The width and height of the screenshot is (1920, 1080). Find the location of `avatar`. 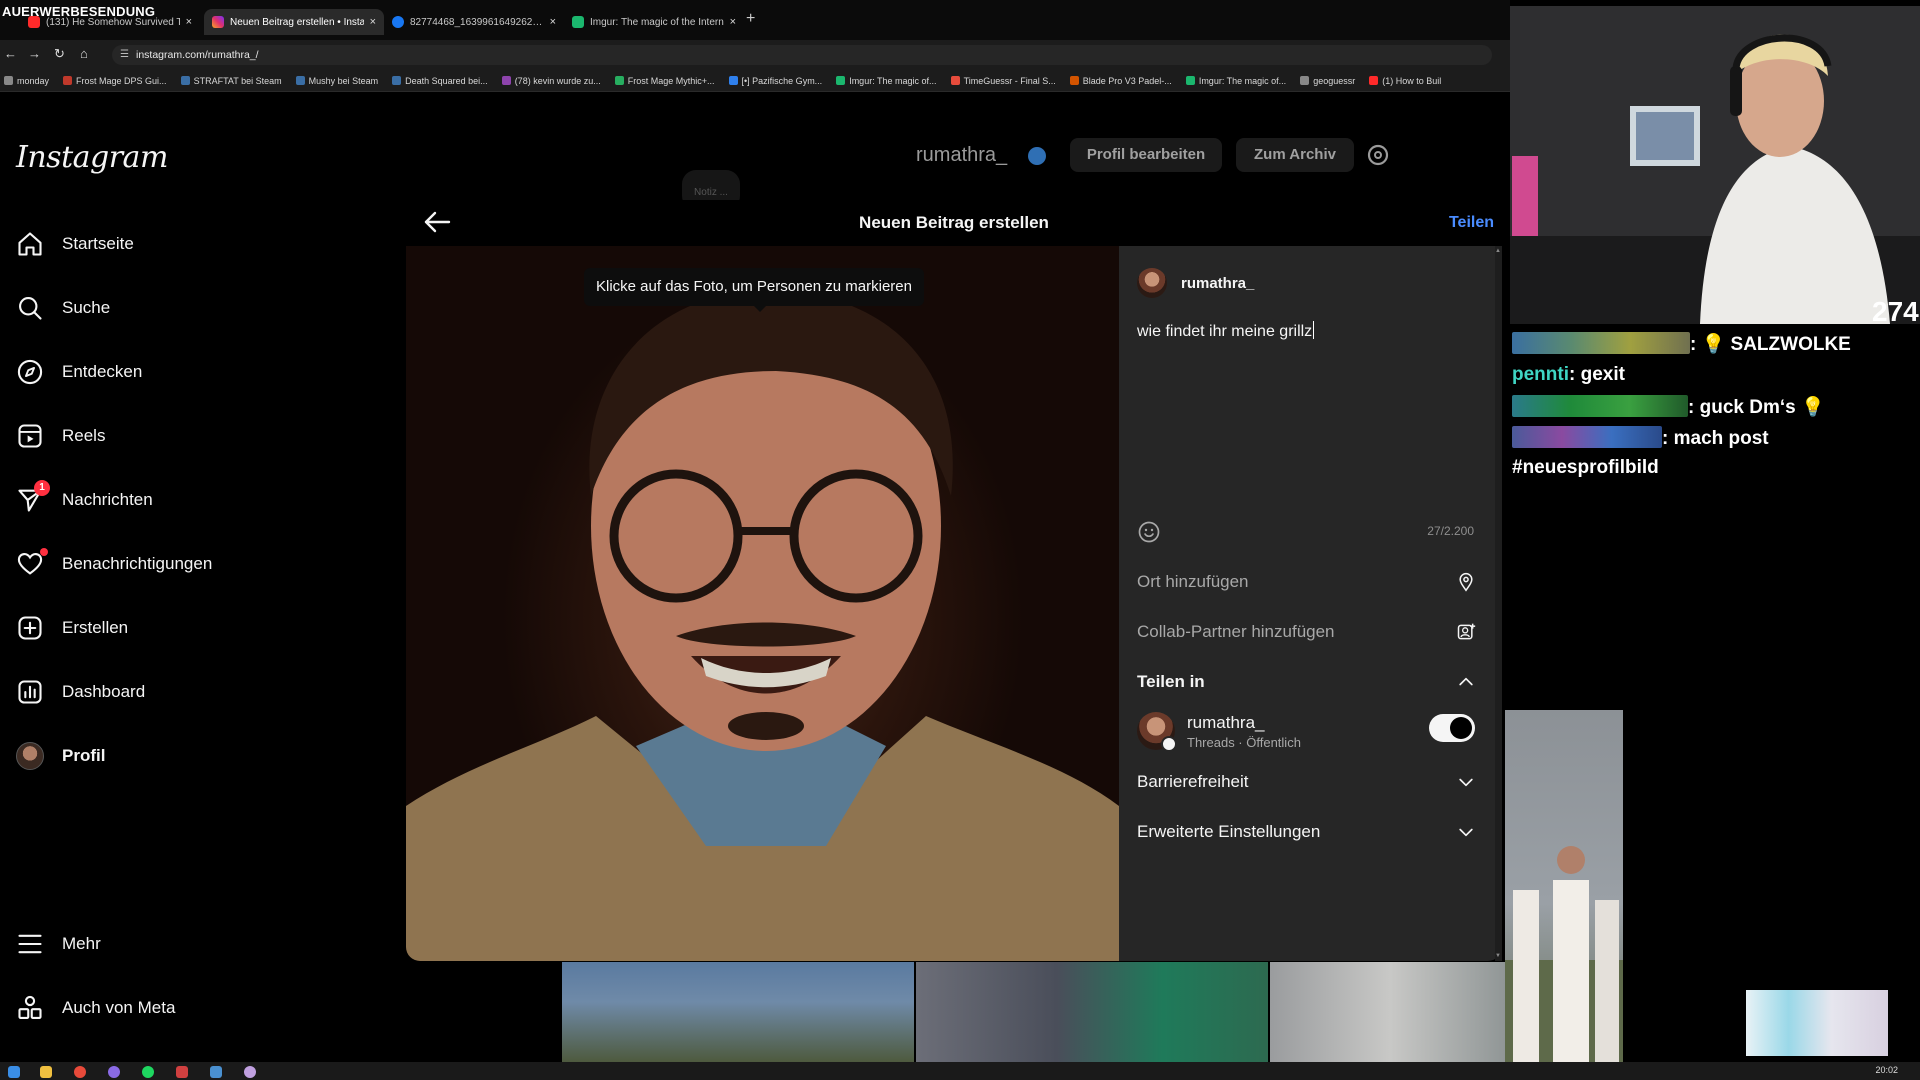

avatar is located at coordinates (30, 756).